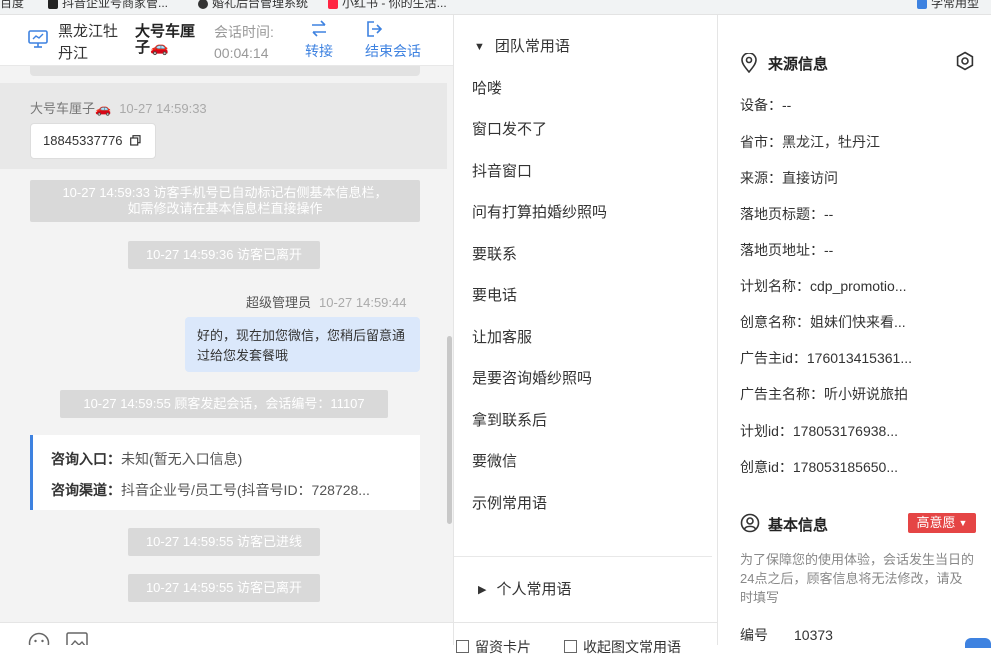  Describe the element at coordinates (319, 28) in the screenshot. I see `transfer-icon` at that location.